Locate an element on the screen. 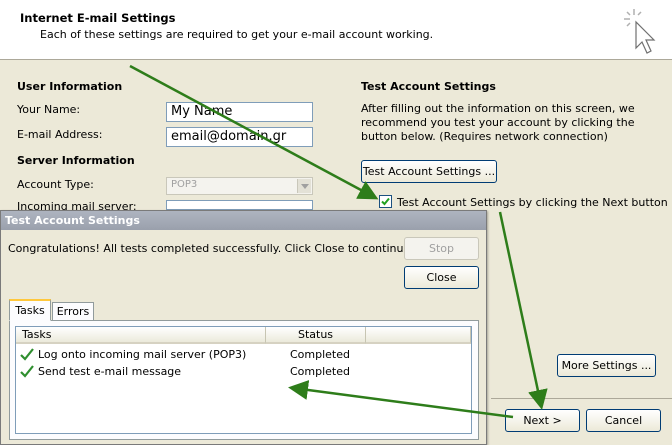 The height and width of the screenshot is (445, 672). account-type-select: POP3 is located at coordinates (239, 186).